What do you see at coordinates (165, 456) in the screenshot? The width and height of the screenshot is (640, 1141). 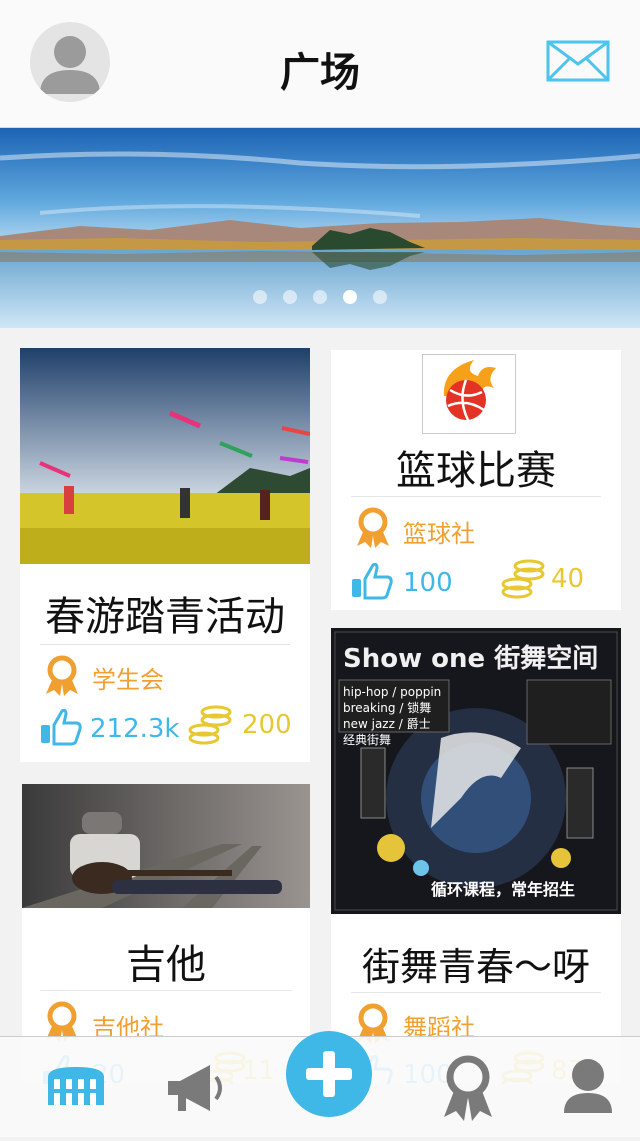 I see `kite-flying-flower-field-image` at bounding box center [165, 456].